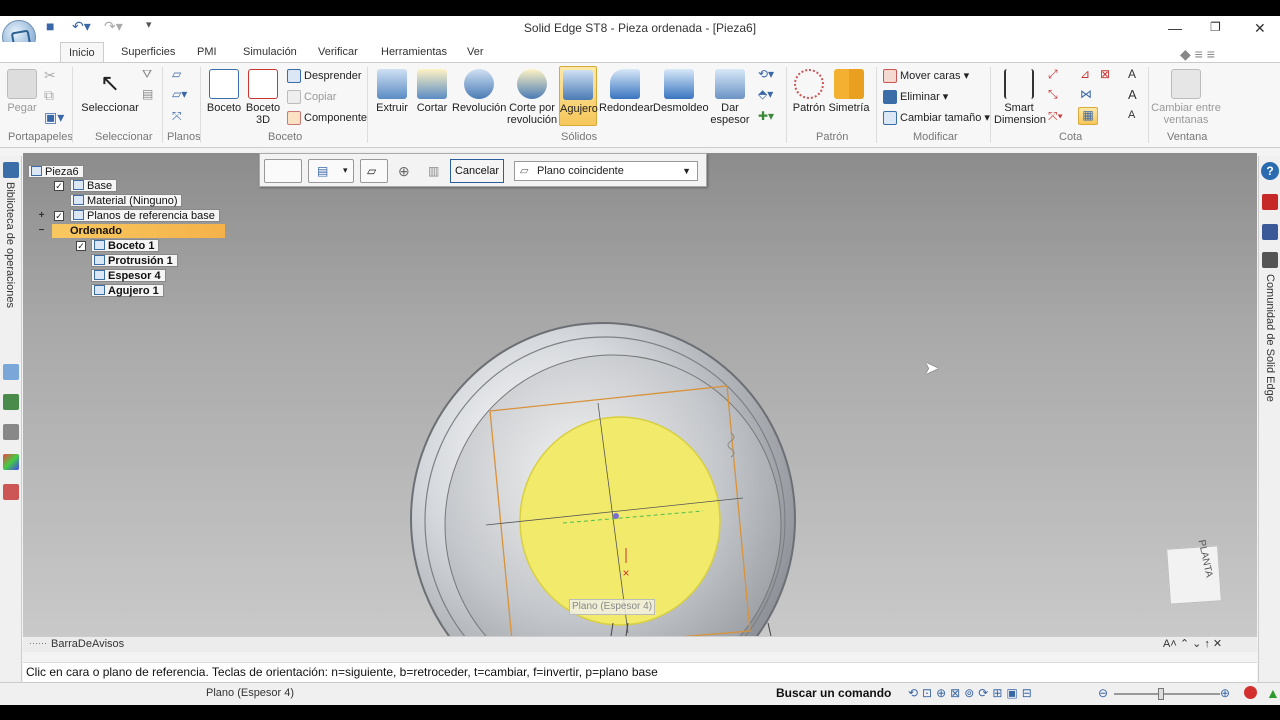 The image size is (1280, 720). Describe the element at coordinates (972, 693) in the screenshot. I see `view-tools-icons: ⟲⊡⊕⊠⊚⟳⊞▣⊟` at that location.